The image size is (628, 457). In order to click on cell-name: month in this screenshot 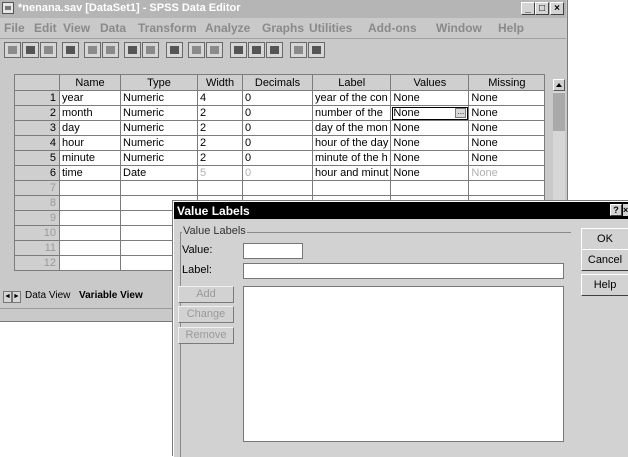, I will do `click(90, 113)`.